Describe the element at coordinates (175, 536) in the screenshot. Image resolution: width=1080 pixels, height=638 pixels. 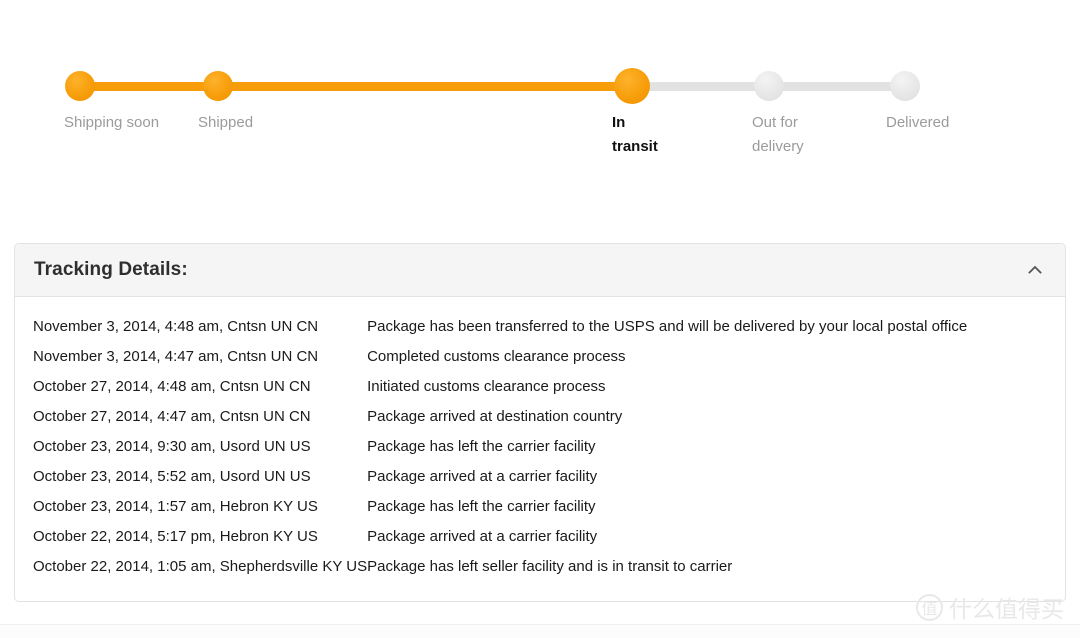
I see `event-date: October 22, 2014, 5:17 pm, Hebron KY US` at that location.